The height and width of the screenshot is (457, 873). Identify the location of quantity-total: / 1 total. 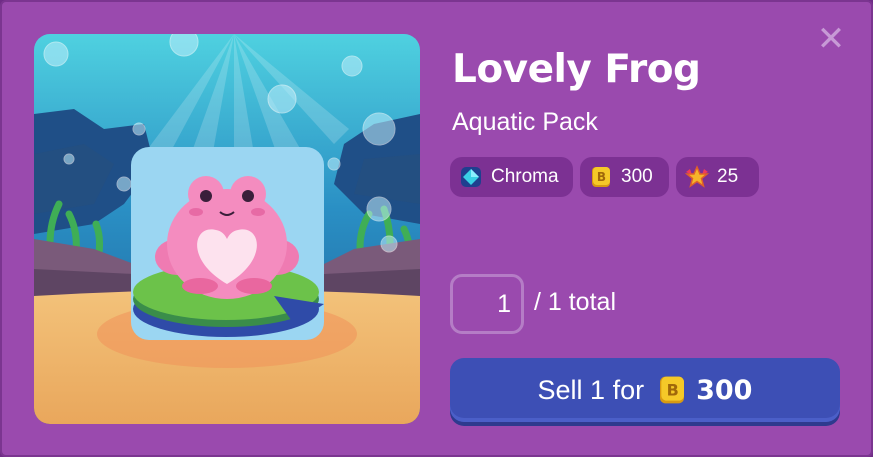
(575, 302).